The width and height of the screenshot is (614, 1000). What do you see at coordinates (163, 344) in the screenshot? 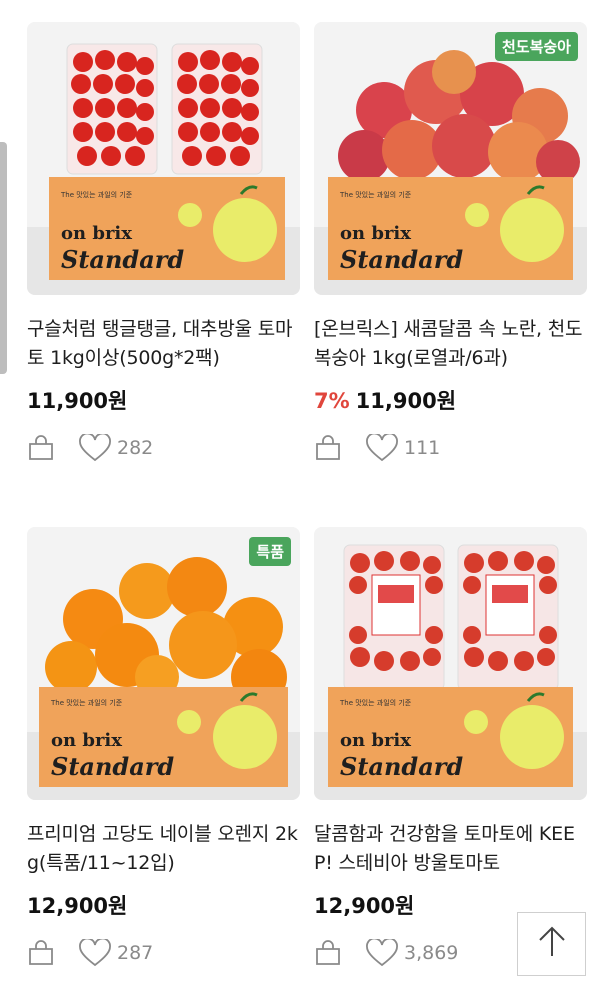
I see `product-title: 구슬처럼 탱글탱글, 대추방울 토마토 1kg이상(500g*2팩)` at bounding box center [163, 344].